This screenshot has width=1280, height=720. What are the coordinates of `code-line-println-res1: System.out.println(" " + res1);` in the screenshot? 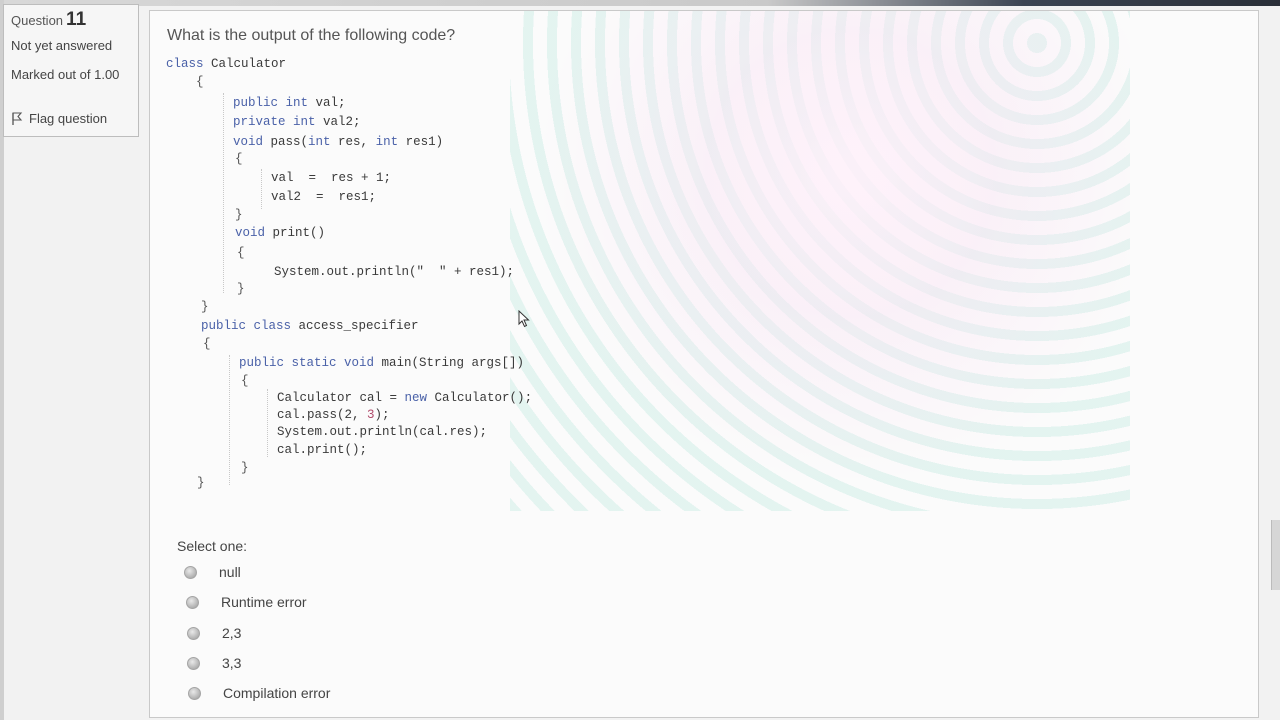 It's located at (394, 272).